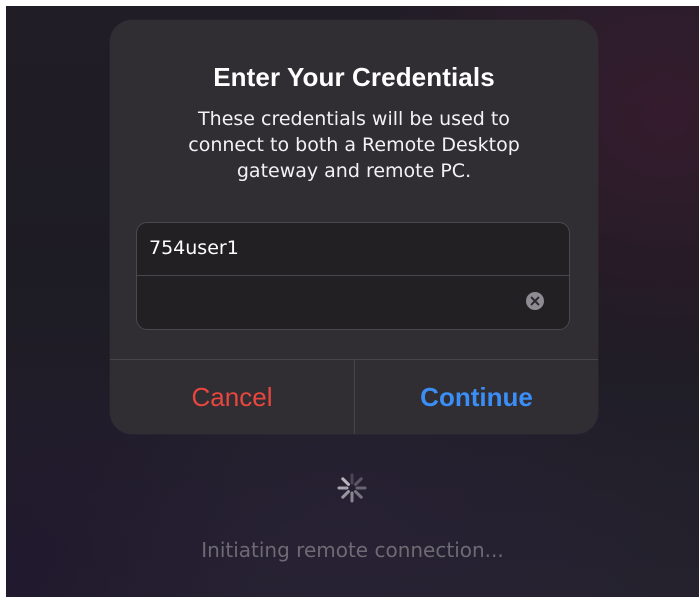 The image size is (699, 597). What do you see at coordinates (535, 301) in the screenshot?
I see `clear-icon` at bounding box center [535, 301].